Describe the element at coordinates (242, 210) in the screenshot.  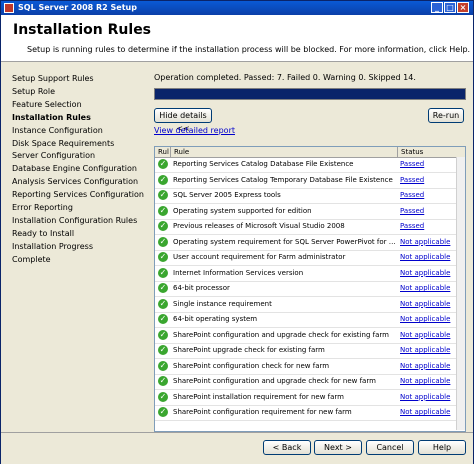
I see `rule-name: Operating system supported for edition` at that location.